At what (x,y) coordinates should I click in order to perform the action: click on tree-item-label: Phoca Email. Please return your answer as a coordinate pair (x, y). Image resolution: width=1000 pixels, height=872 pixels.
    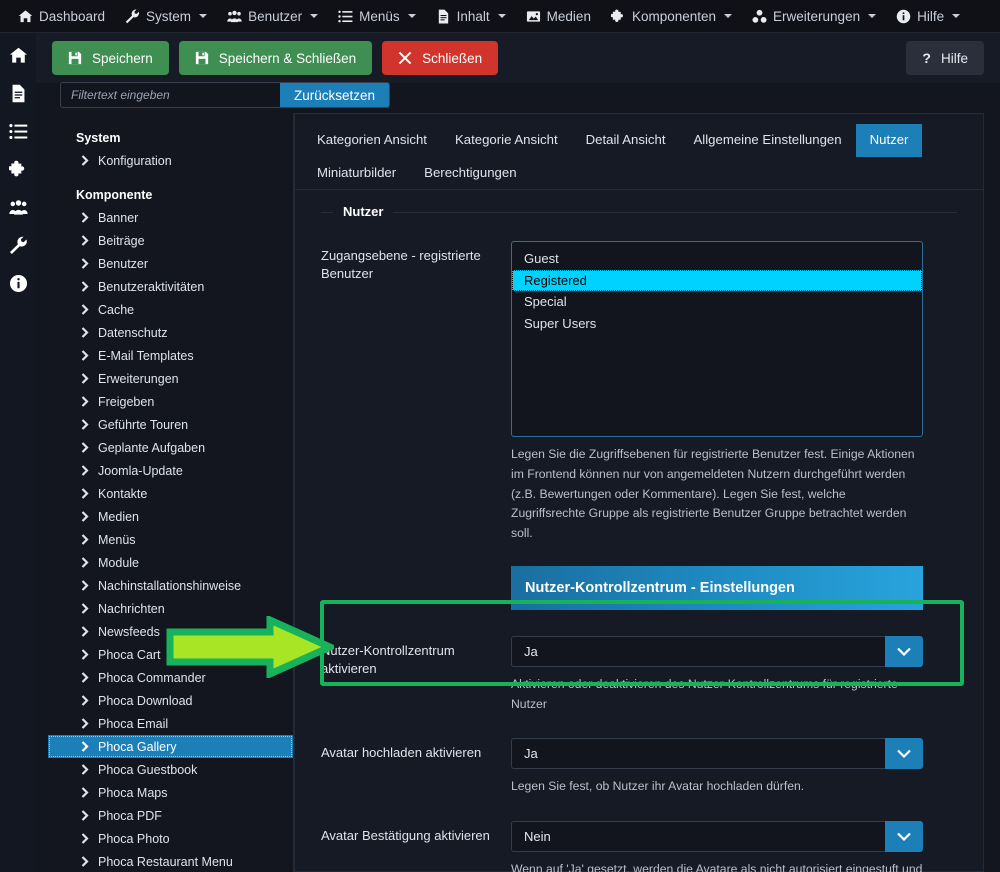
    Looking at the image, I should click on (133, 723).